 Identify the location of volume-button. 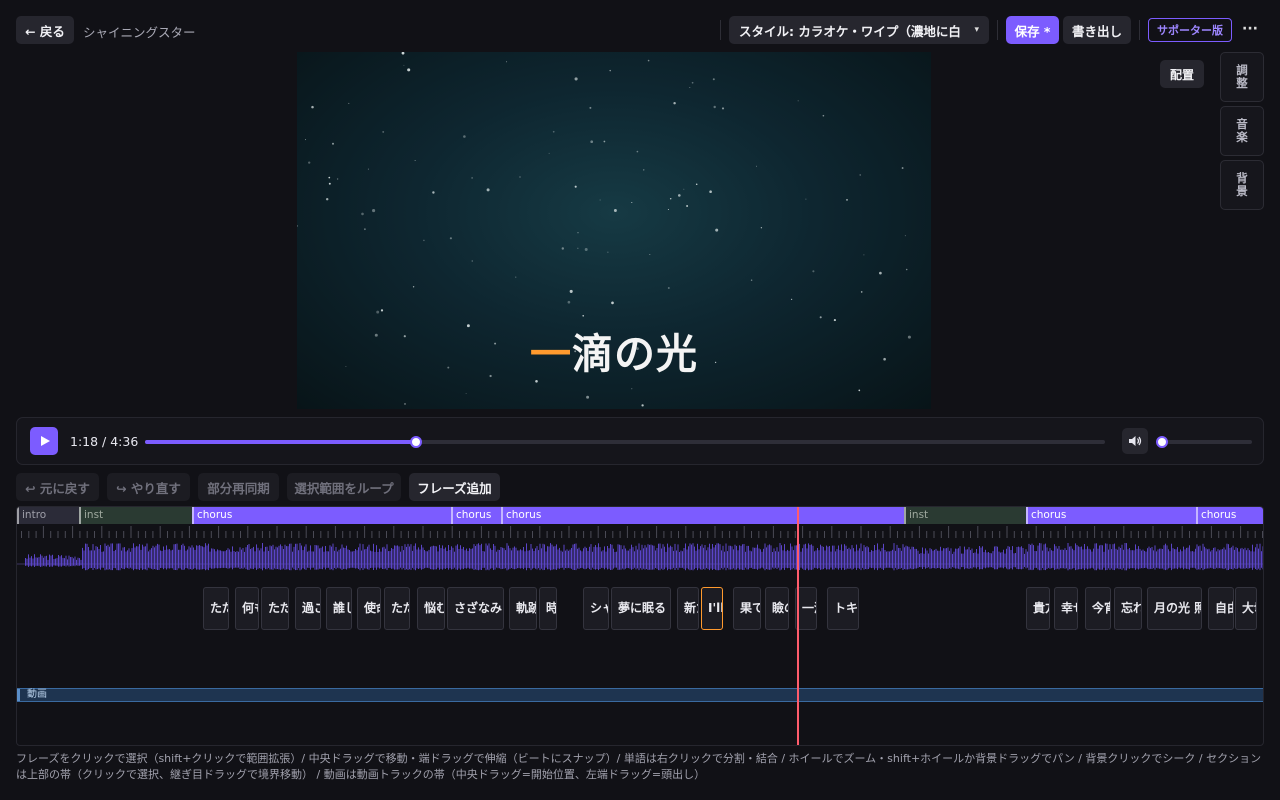
(1135, 441).